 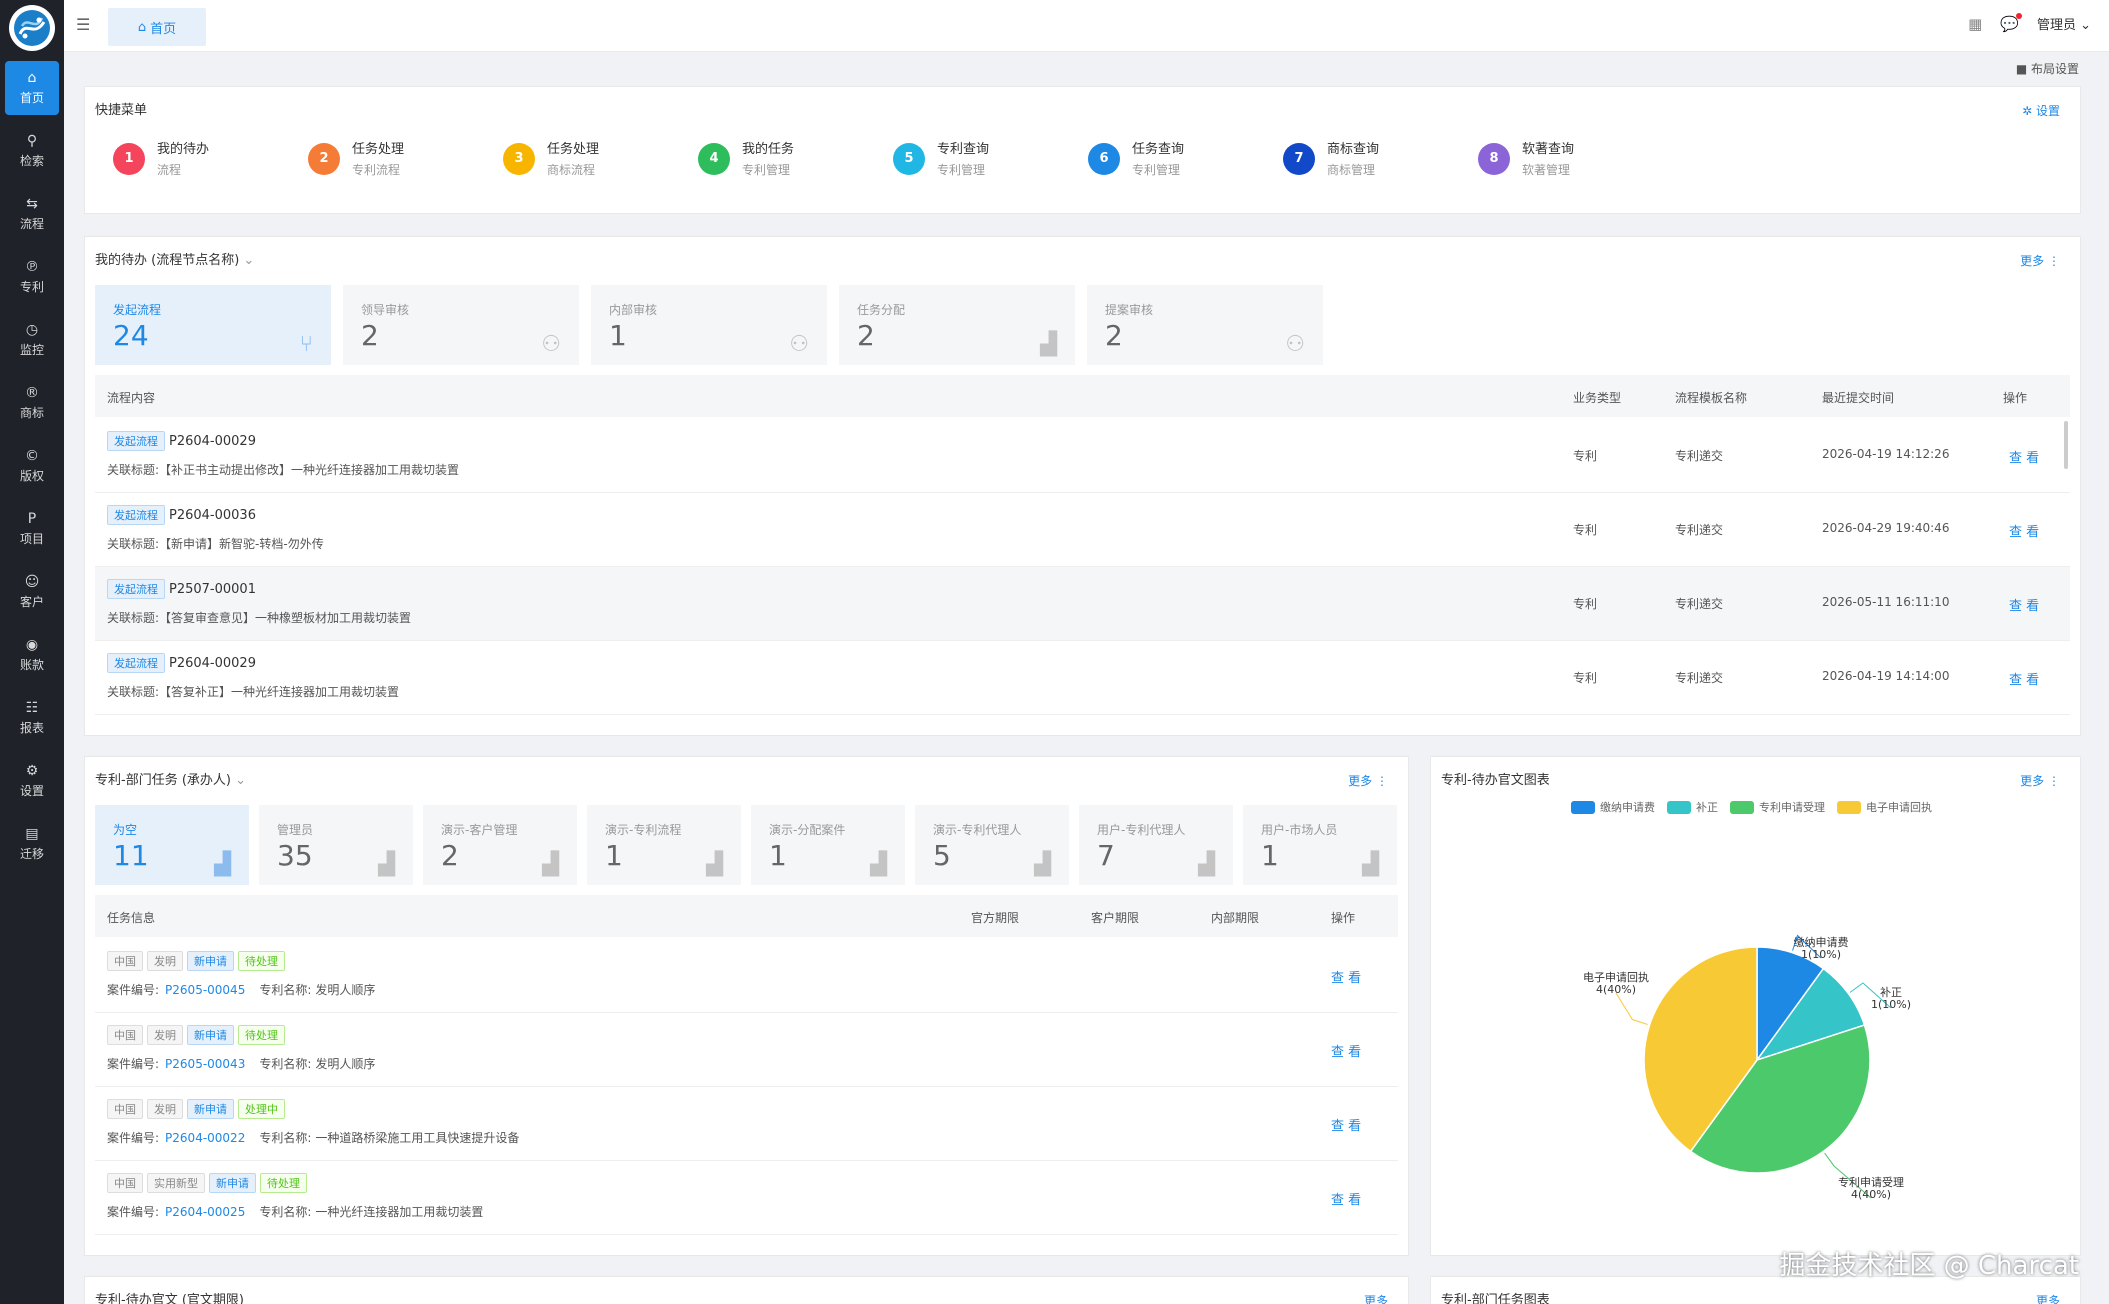 I want to click on pie-more-link: 更多 ⋮, so click(x=2040, y=780).